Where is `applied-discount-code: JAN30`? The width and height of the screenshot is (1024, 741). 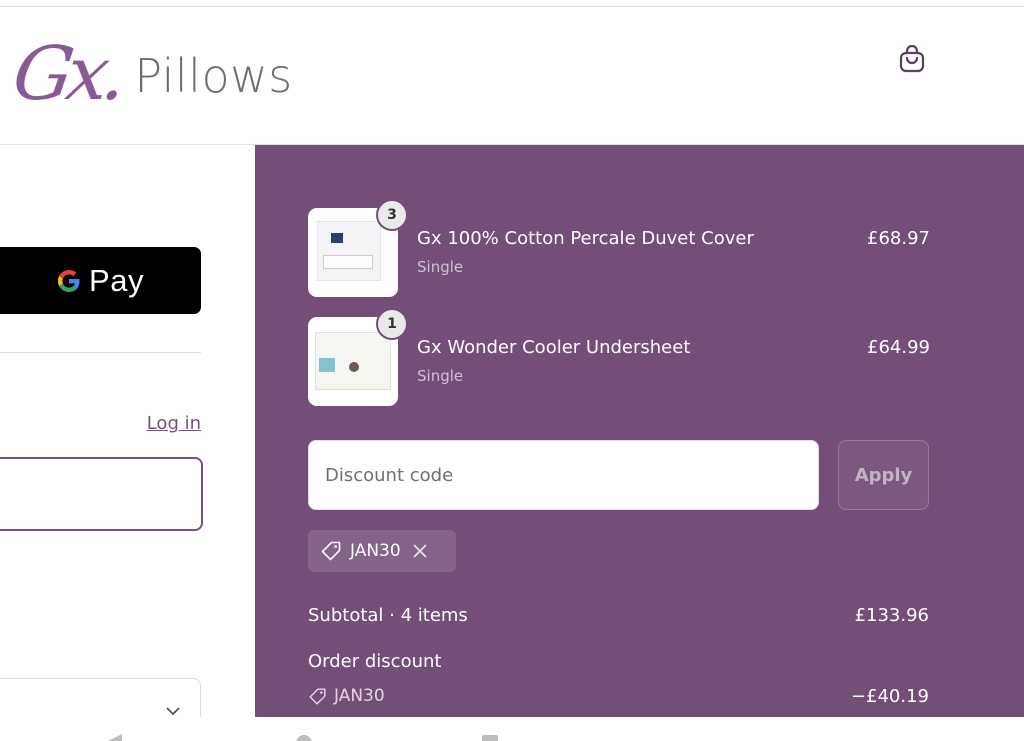 applied-discount-code: JAN30 is located at coordinates (375, 551).